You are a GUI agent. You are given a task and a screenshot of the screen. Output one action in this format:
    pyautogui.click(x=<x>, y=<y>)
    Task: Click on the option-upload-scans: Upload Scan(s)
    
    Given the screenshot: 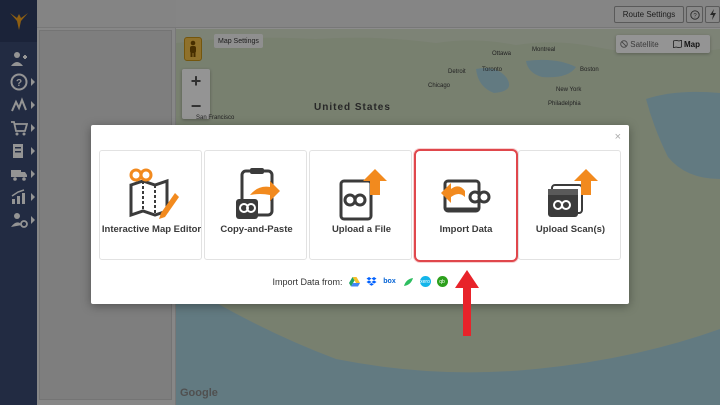 What is the action you would take?
    pyautogui.click(x=569, y=205)
    